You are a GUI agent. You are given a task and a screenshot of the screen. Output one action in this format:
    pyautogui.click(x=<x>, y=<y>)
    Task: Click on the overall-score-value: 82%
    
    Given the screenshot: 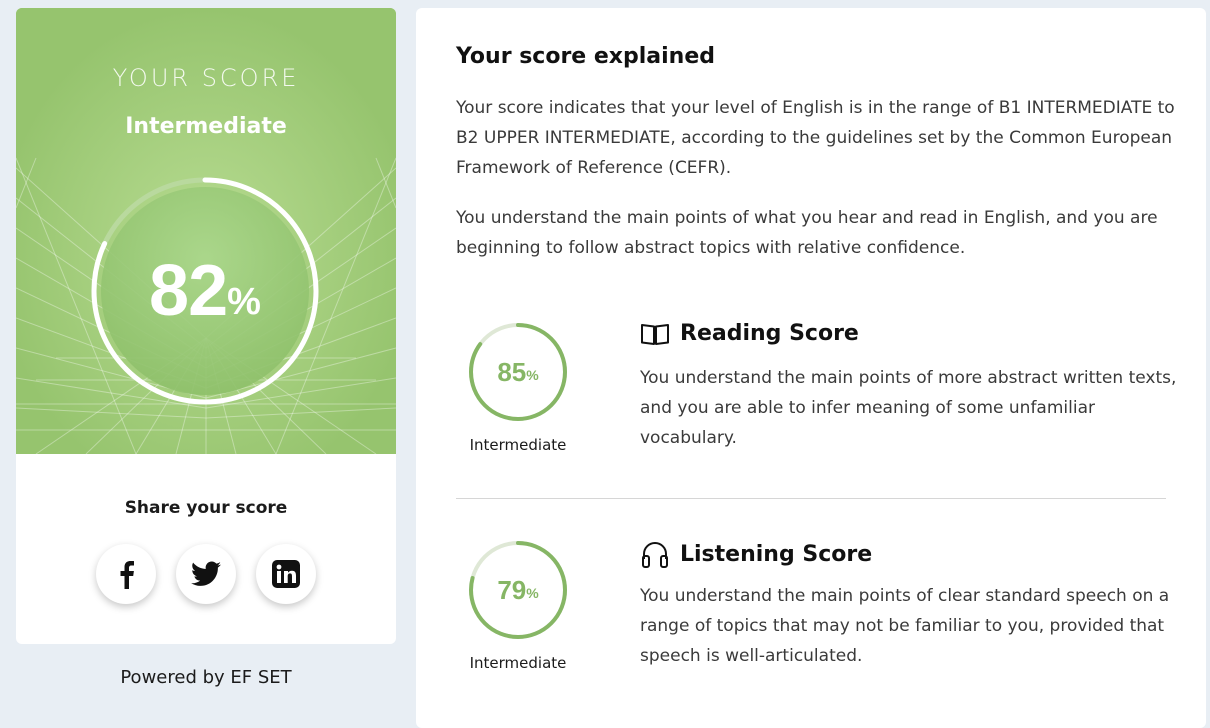 What is the action you would take?
    pyautogui.click(x=205, y=291)
    